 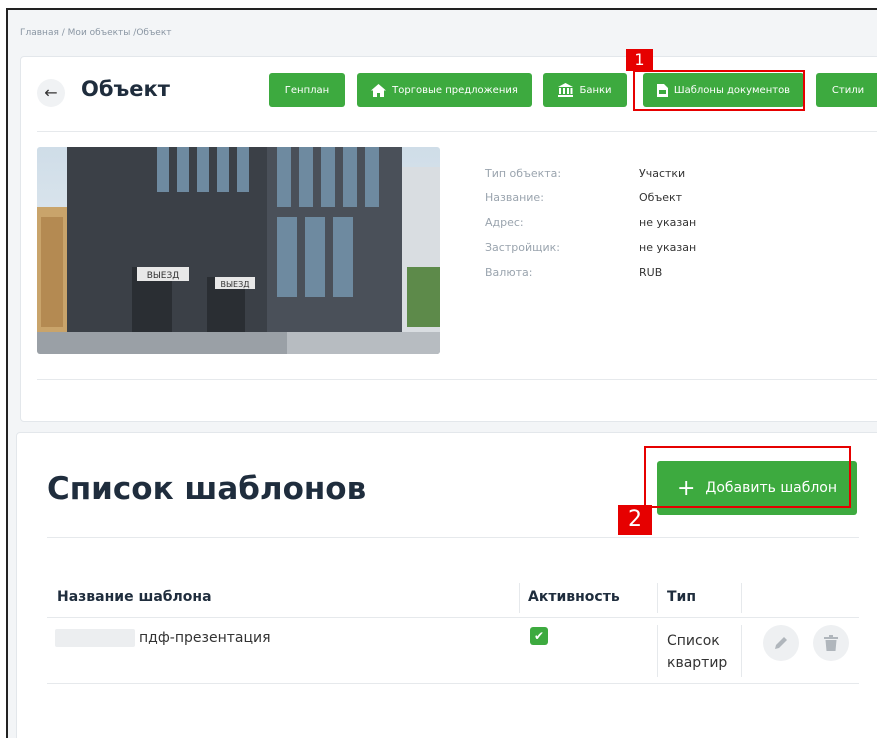 What do you see at coordinates (693, 641) in the screenshot?
I see `template-type-line1: Список` at bounding box center [693, 641].